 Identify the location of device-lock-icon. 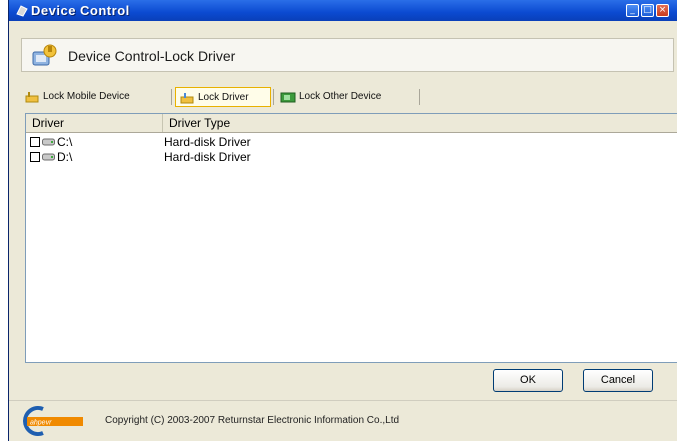
(44, 55).